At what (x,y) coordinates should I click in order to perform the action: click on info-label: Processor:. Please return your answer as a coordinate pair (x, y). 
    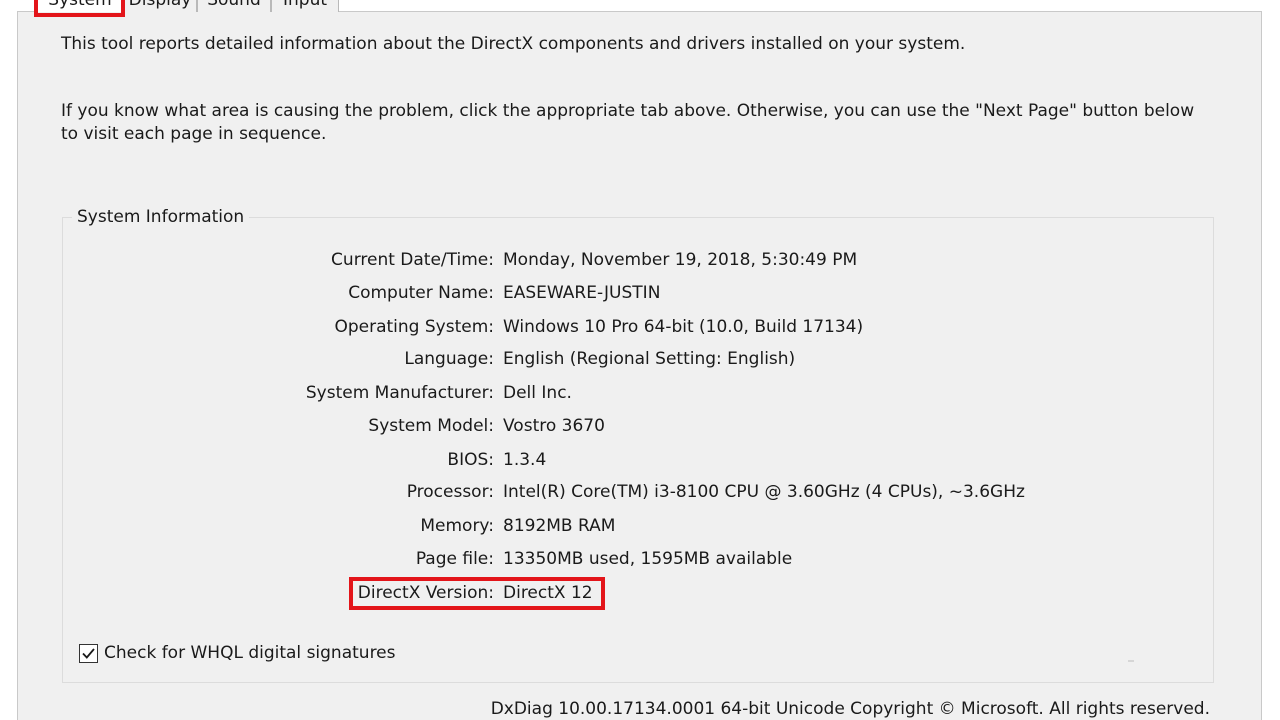
    Looking at the image, I should click on (450, 492).